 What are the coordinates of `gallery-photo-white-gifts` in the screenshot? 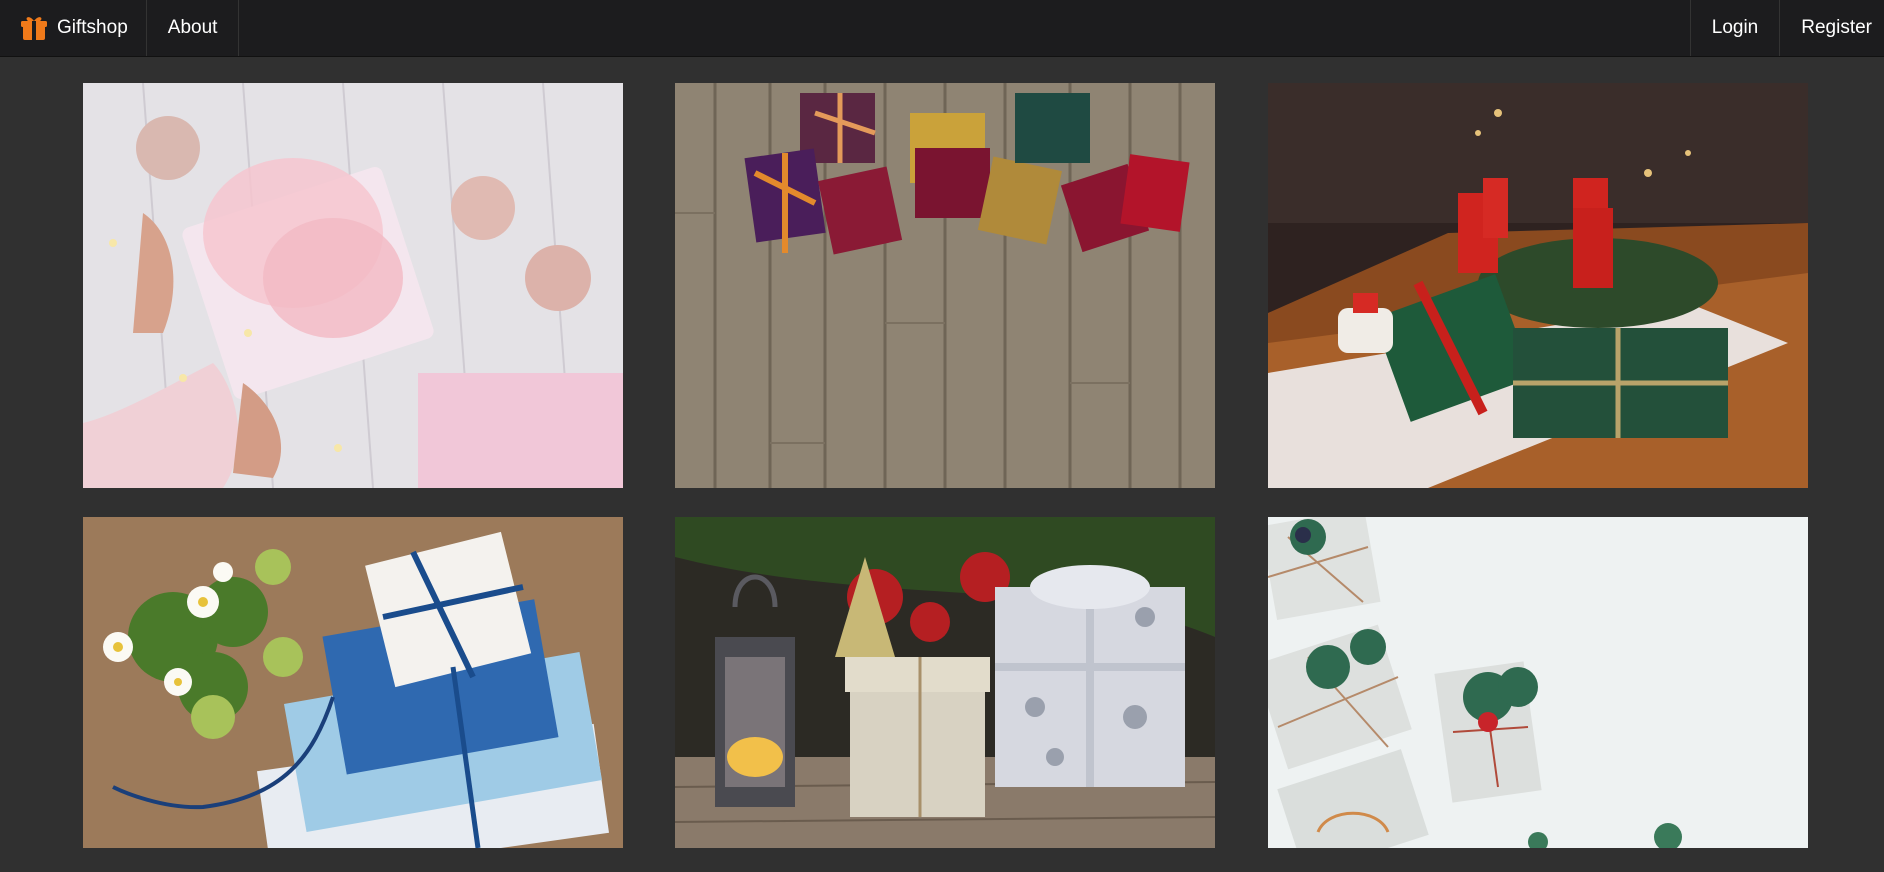 It's located at (1538, 682).